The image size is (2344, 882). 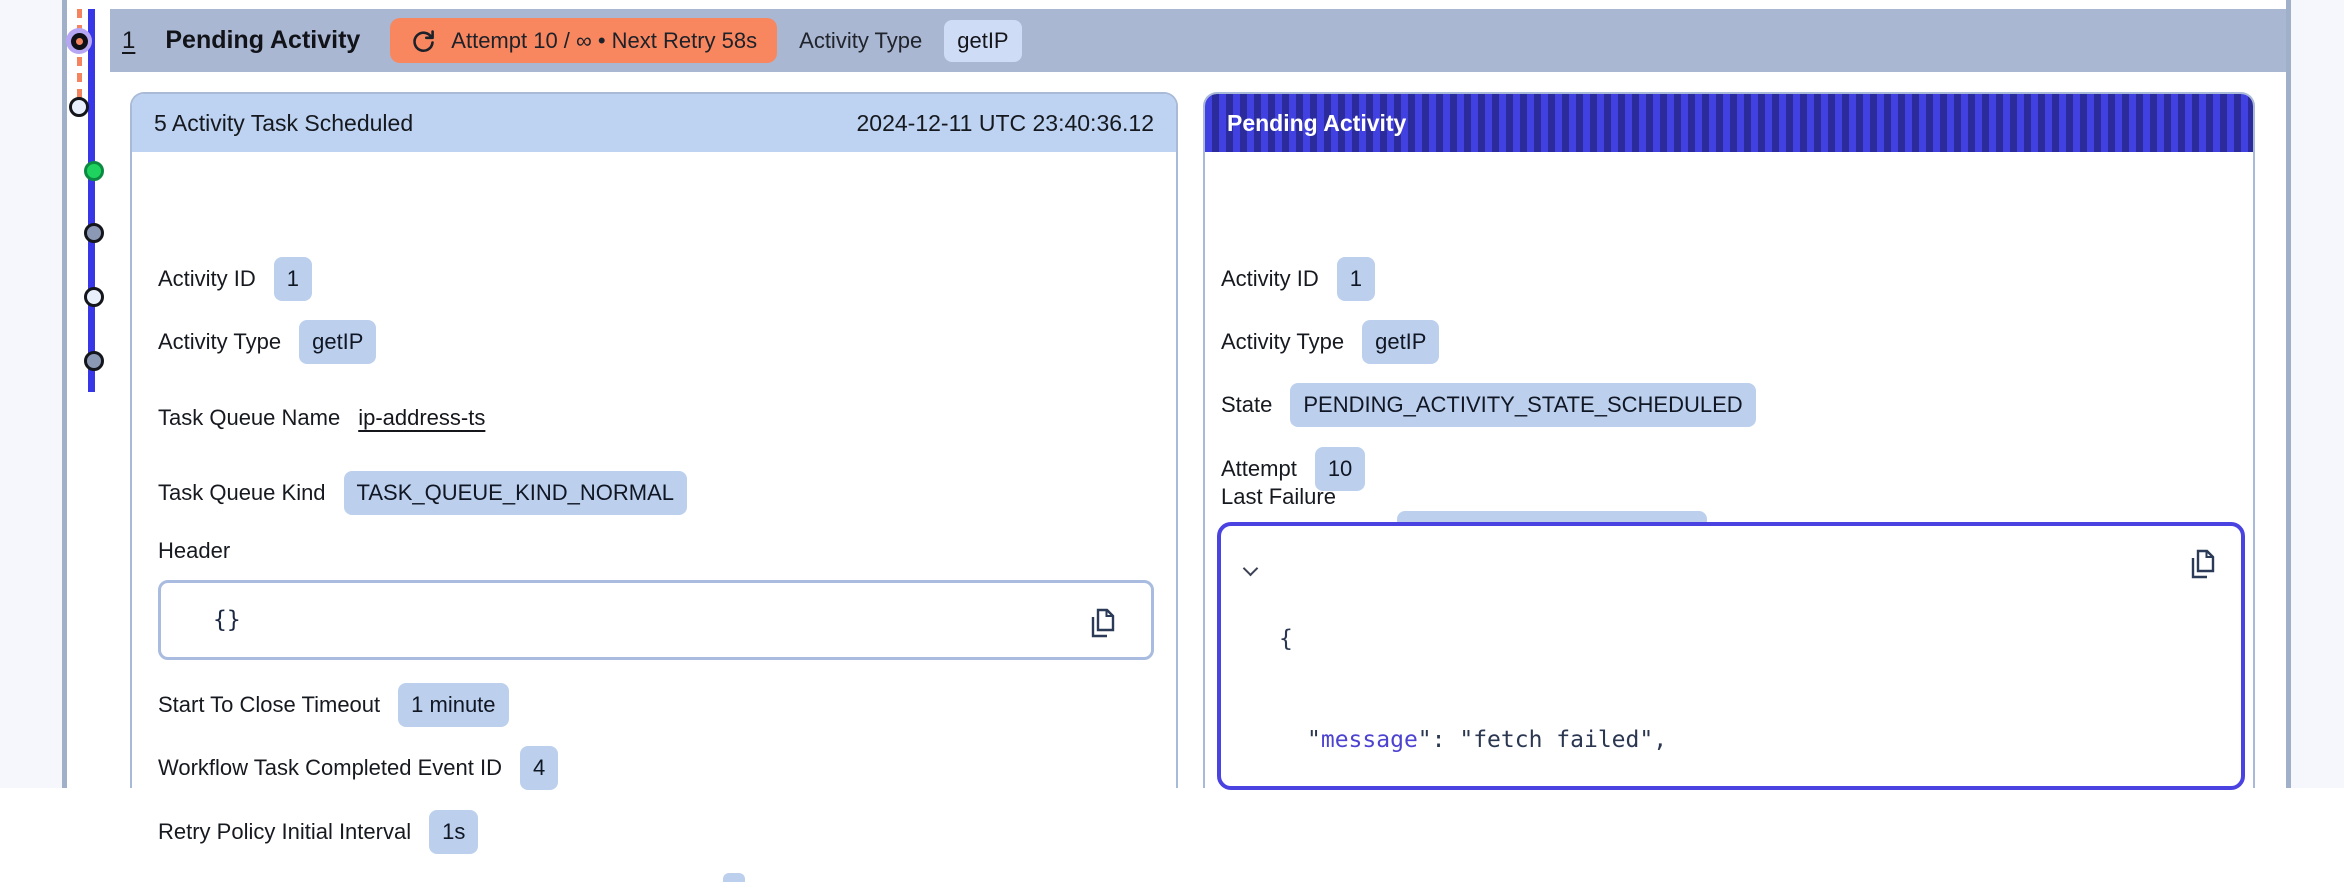 What do you see at coordinates (1317, 122) in the screenshot?
I see `pending-activity-title: Pending Activity` at bounding box center [1317, 122].